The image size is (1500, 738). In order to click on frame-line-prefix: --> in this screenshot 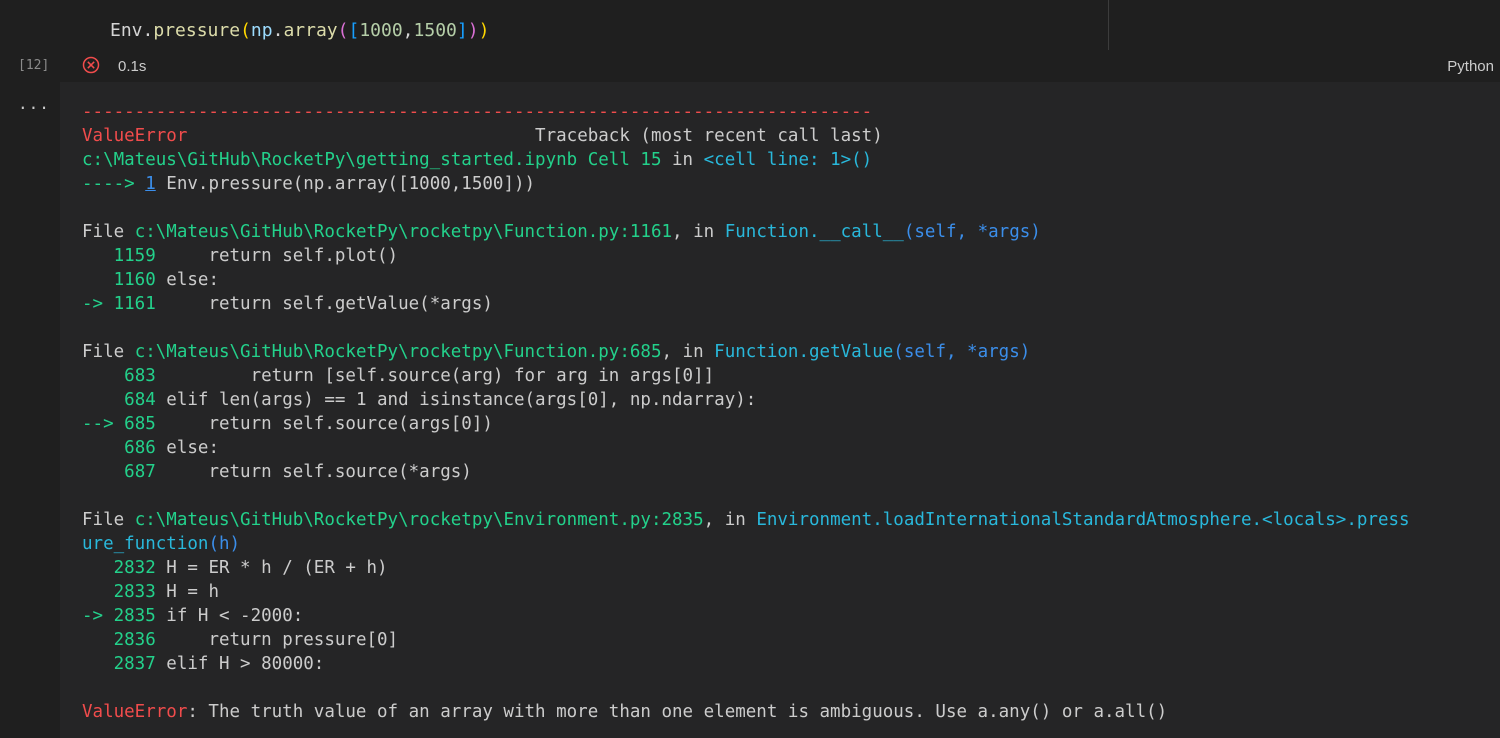, I will do `click(103, 424)`.